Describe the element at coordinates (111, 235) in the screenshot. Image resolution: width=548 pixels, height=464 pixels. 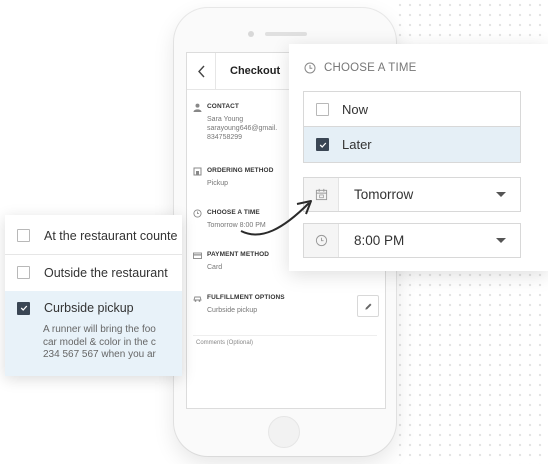
I see `option-label: At the restaurant counte` at that location.